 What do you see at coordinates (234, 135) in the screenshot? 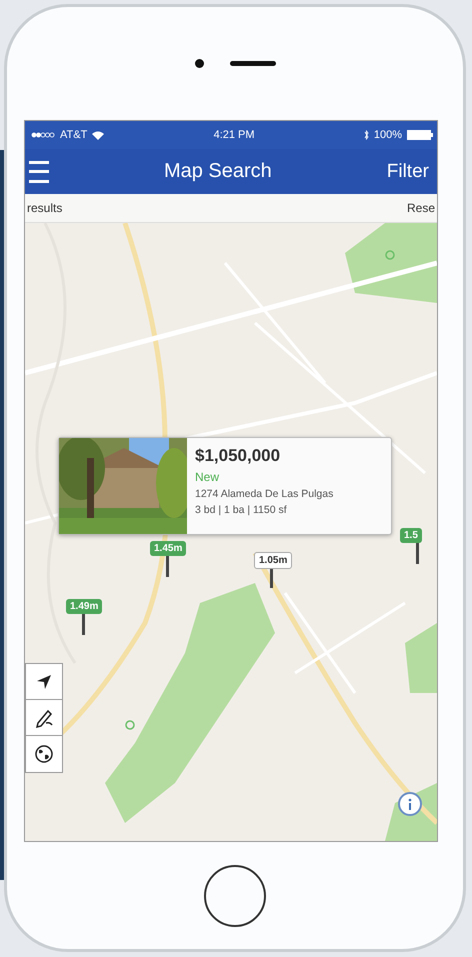
I see `clock-time: 4:21 PM` at bounding box center [234, 135].